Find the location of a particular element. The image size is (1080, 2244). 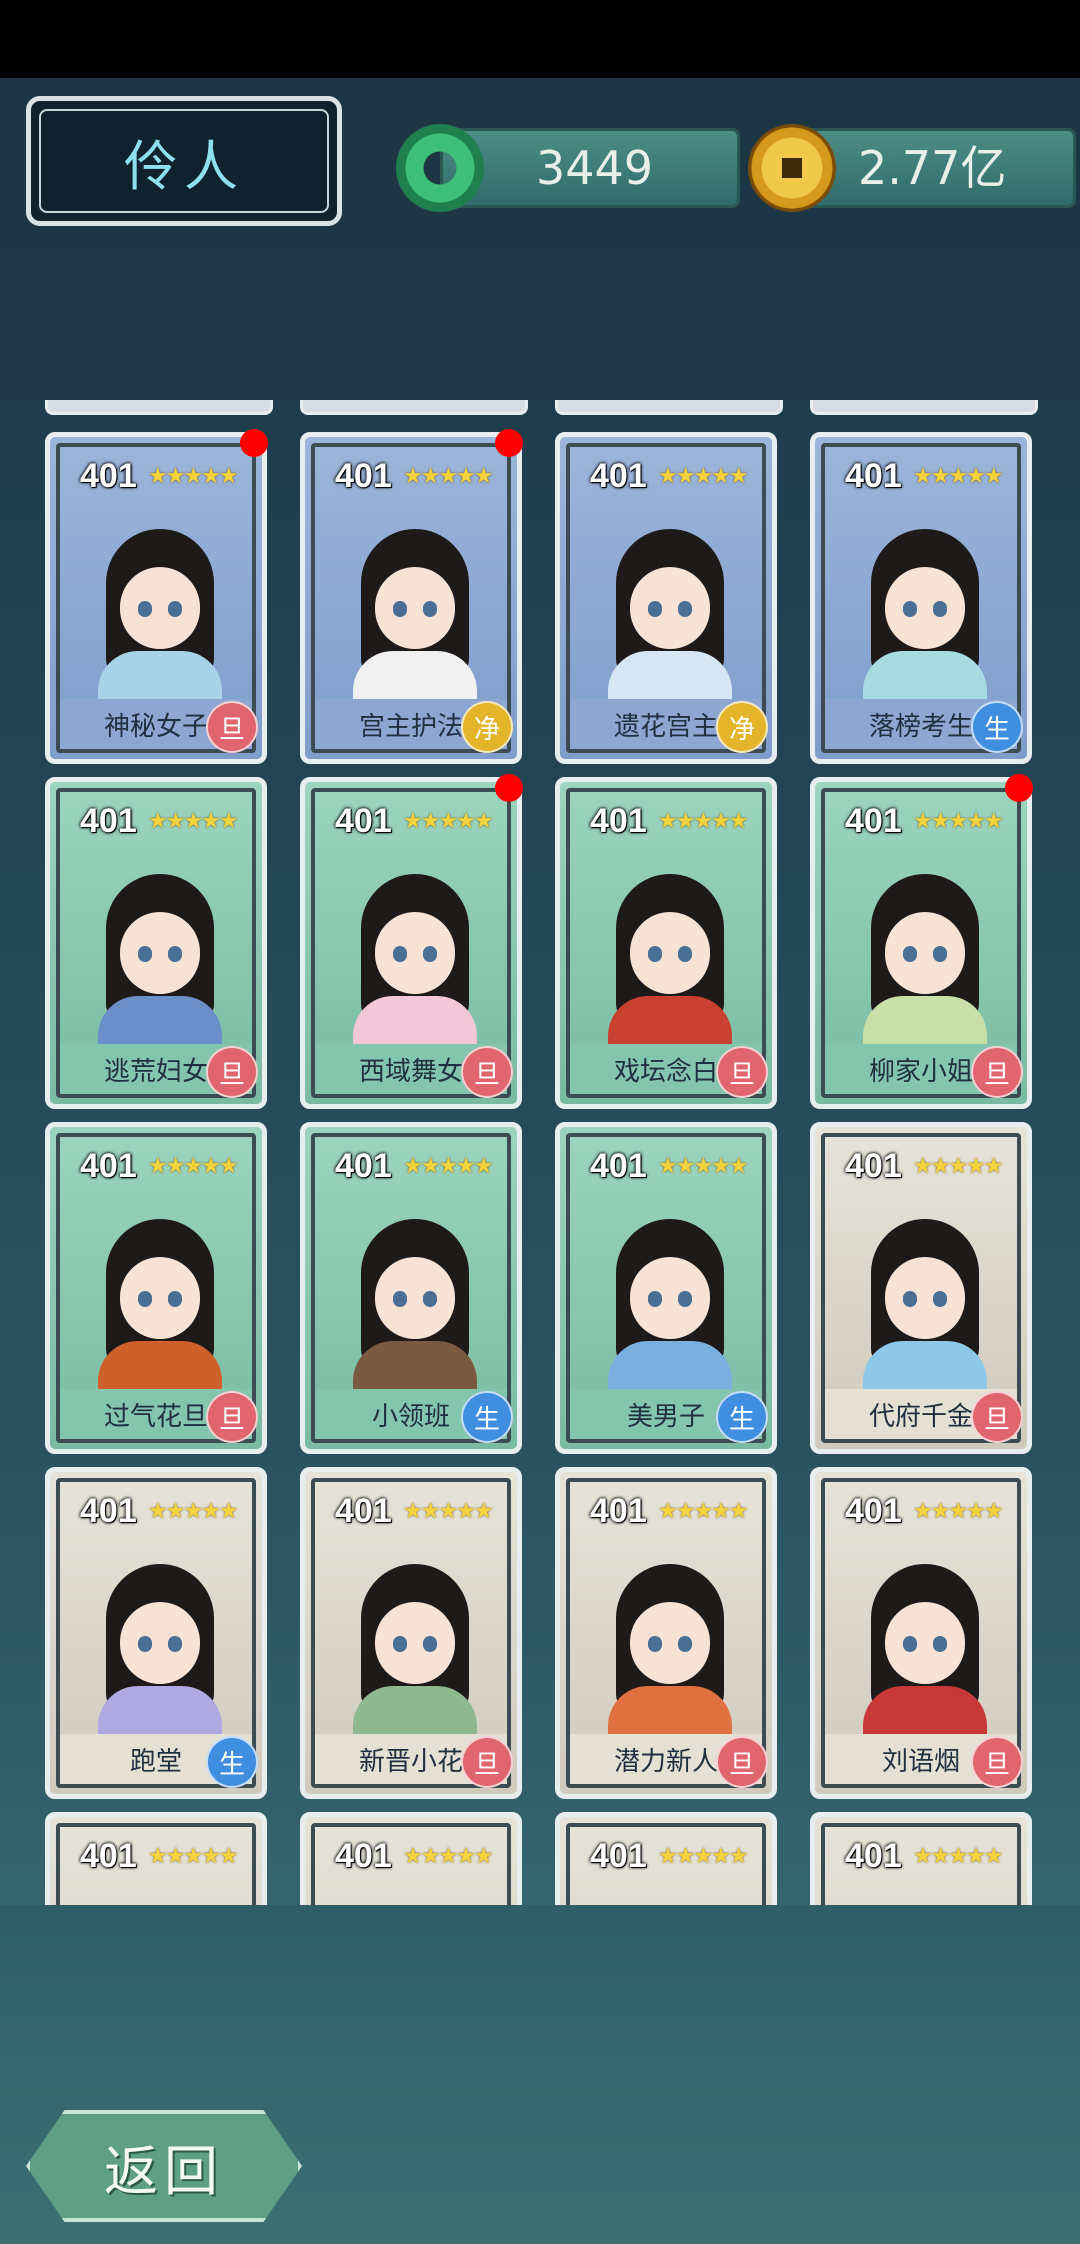

character-card: 401 ★★★★★ 跑堂生 is located at coordinates (156, 1633).